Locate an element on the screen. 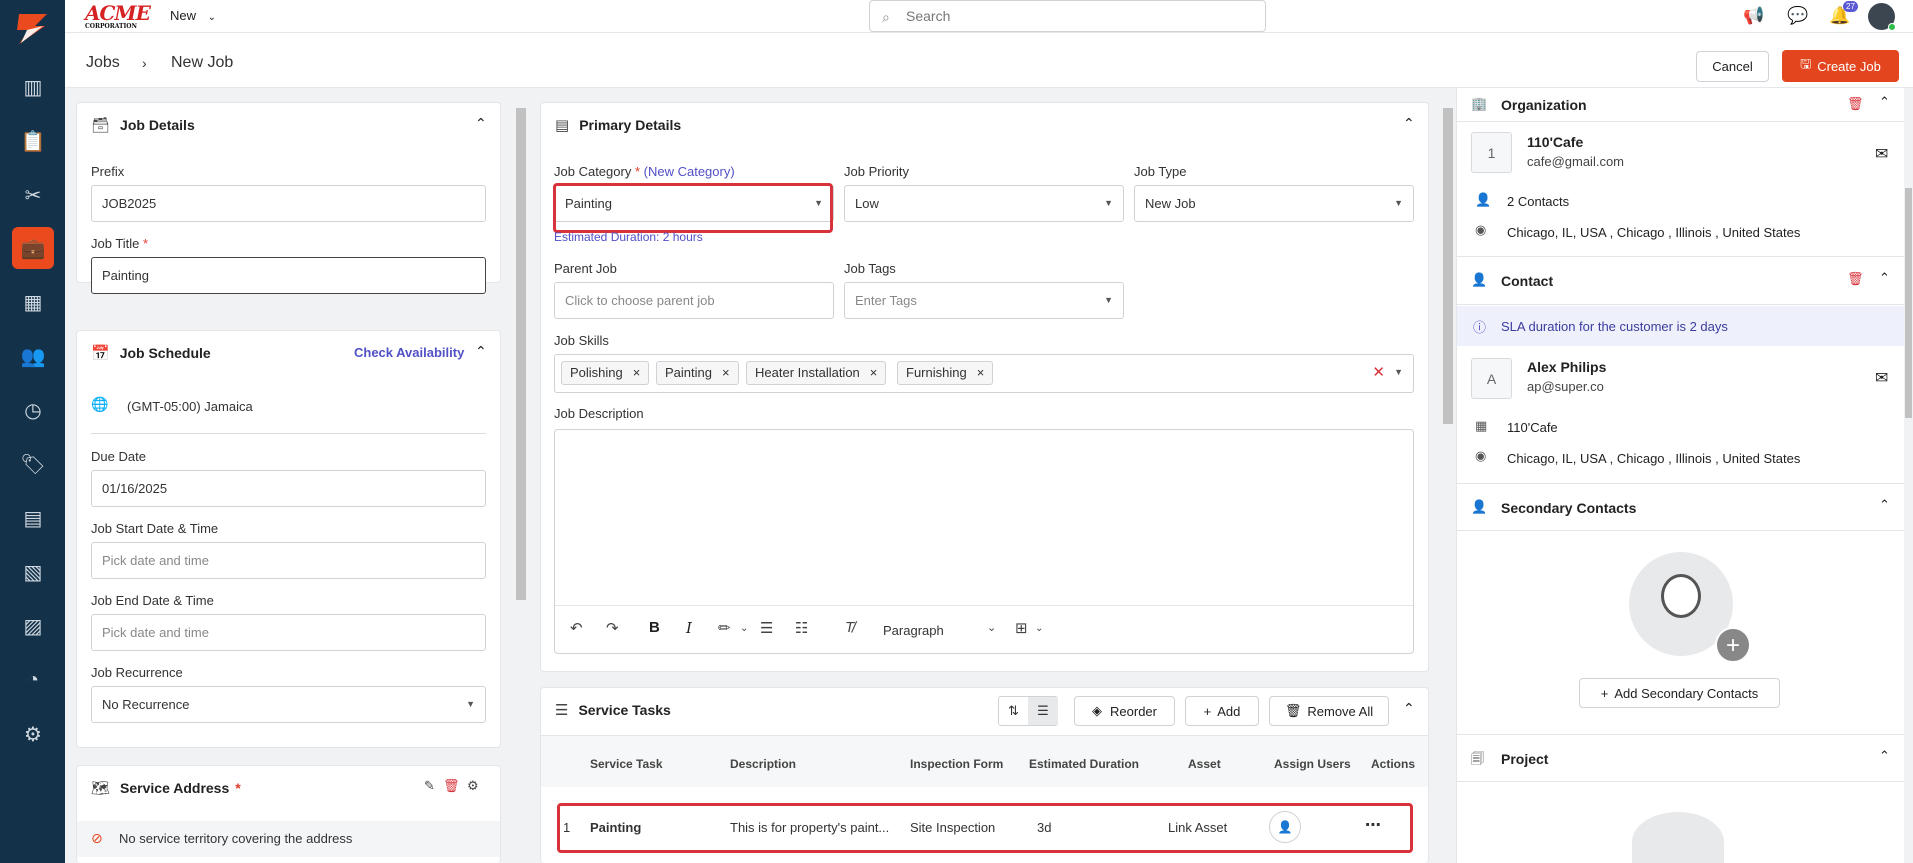 The image size is (1913, 863). nav-reports-icon: ◔ is located at coordinates (33, 680).